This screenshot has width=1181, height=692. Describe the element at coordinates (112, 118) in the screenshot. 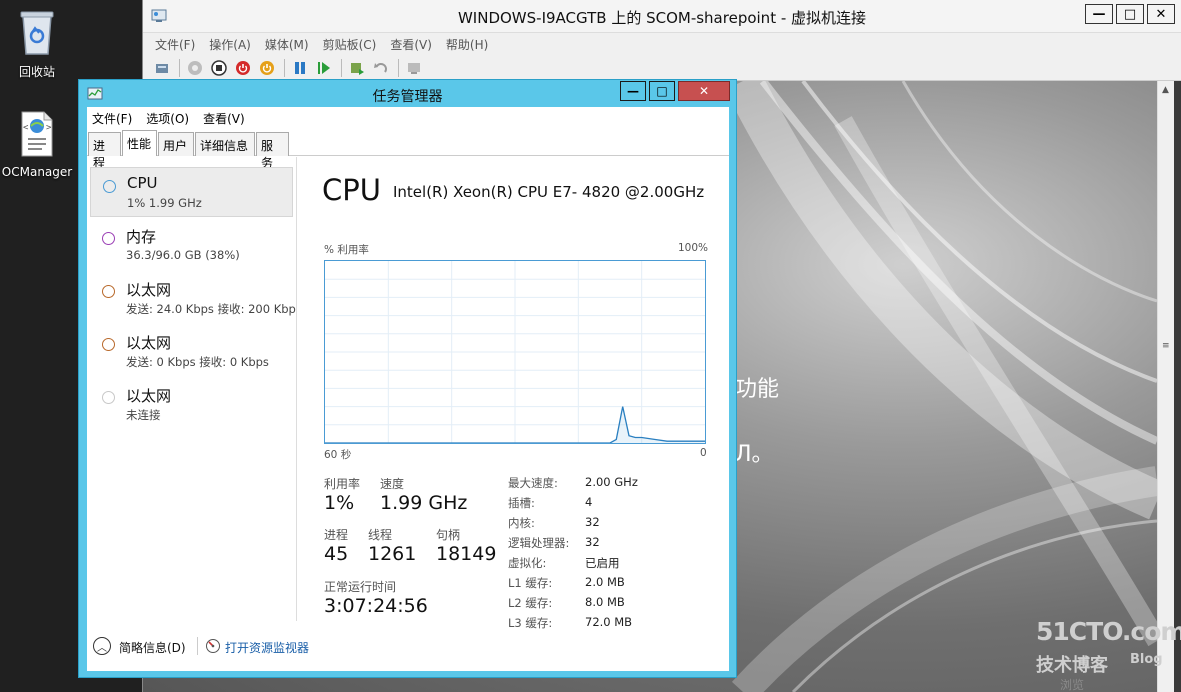

I see `tm-menu-file: 文件(F)` at that location.